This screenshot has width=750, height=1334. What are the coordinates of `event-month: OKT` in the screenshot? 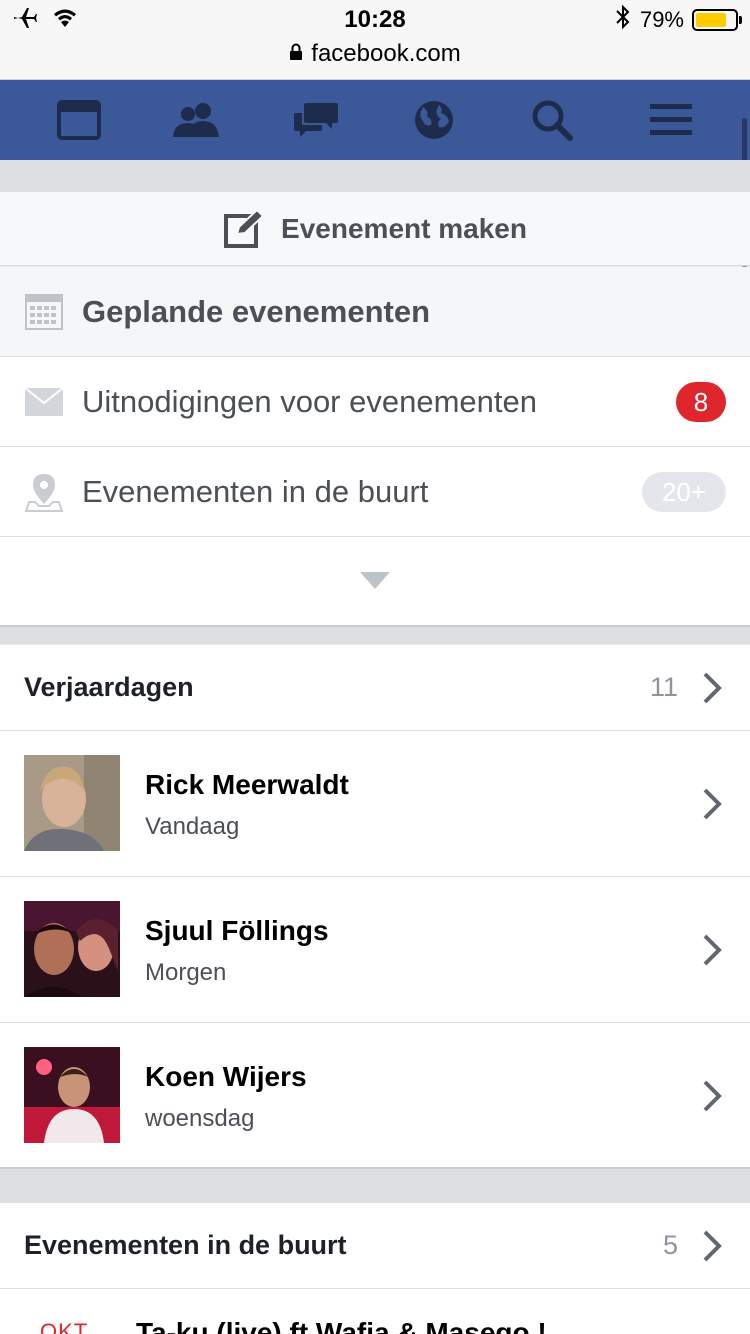 It's located at (64, 1326).